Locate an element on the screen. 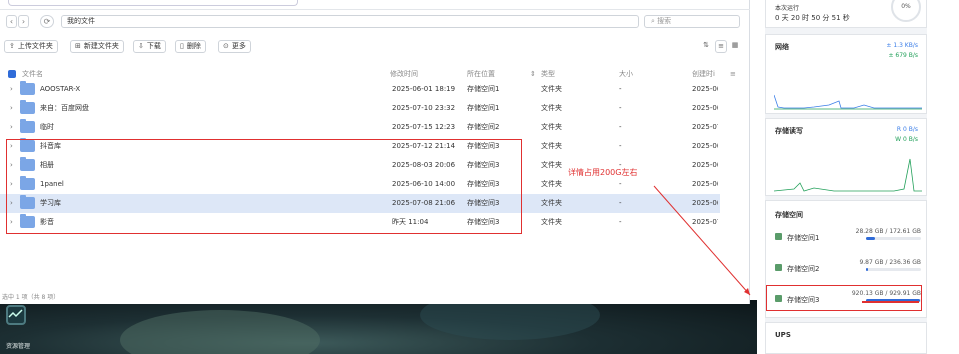 The height and width of the screenshot is (354, 959). ups-title: UPS is located at coordinates (783, 335).